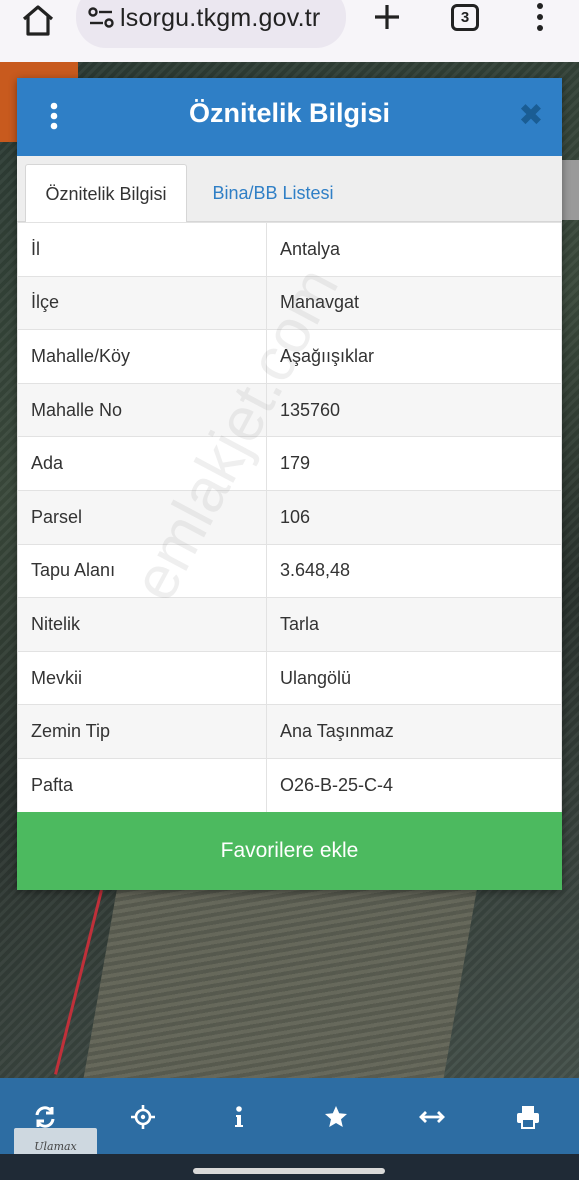  What do you see at coordinates (414, 571) in the screenshot?
I see `row-value: 3.648,48` at bounding box center [414, 571].